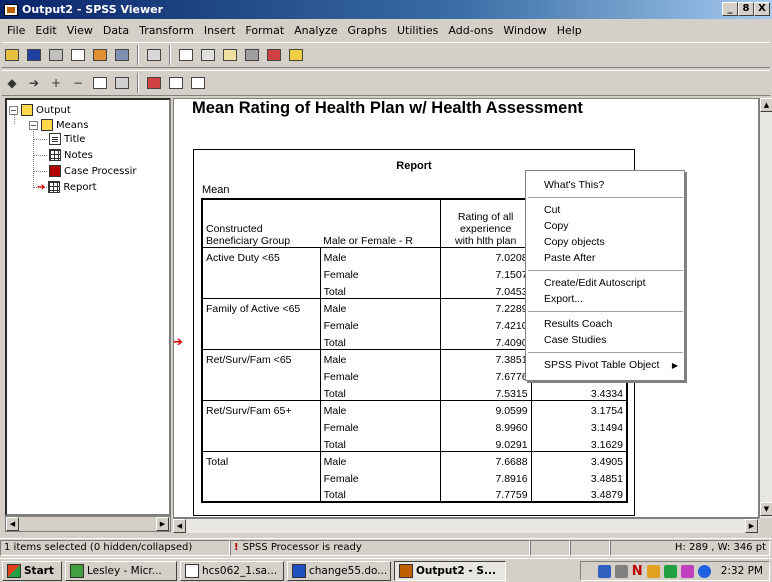  Describe the element at coordinates (122, 83) in the screenshot. I see `hide-icon` at that location.